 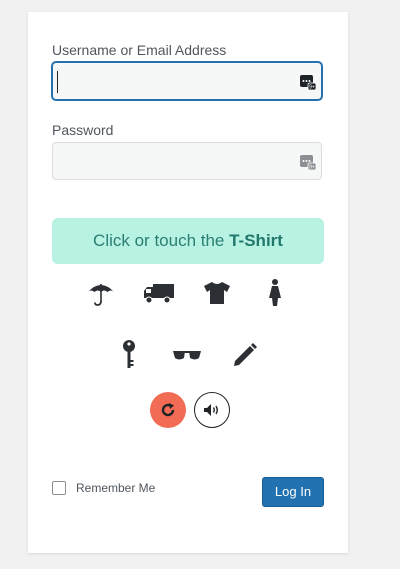 What do you see at coordinates (293, 492) in the screenshot?
I see `login-button: Log In` at bounding box center [293, 492].